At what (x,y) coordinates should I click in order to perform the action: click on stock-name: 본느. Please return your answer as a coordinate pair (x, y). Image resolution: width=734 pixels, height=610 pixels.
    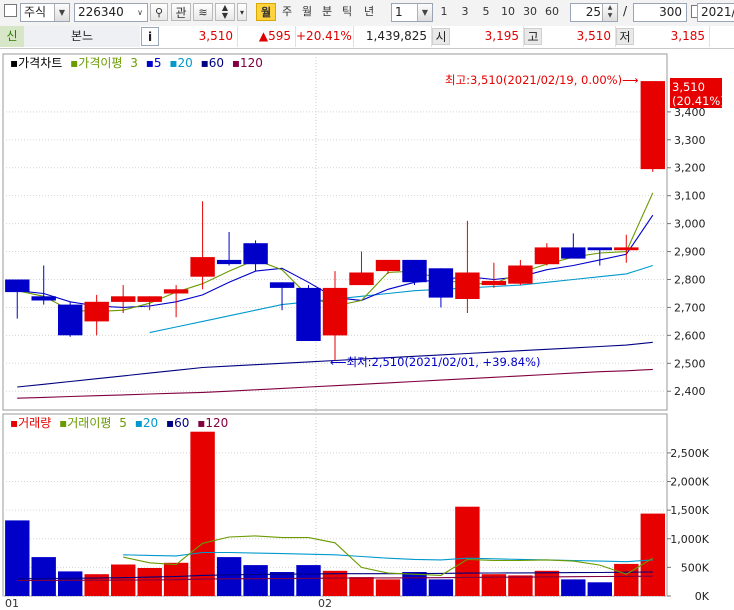
    Looking at the image, I should click on (82, 36).